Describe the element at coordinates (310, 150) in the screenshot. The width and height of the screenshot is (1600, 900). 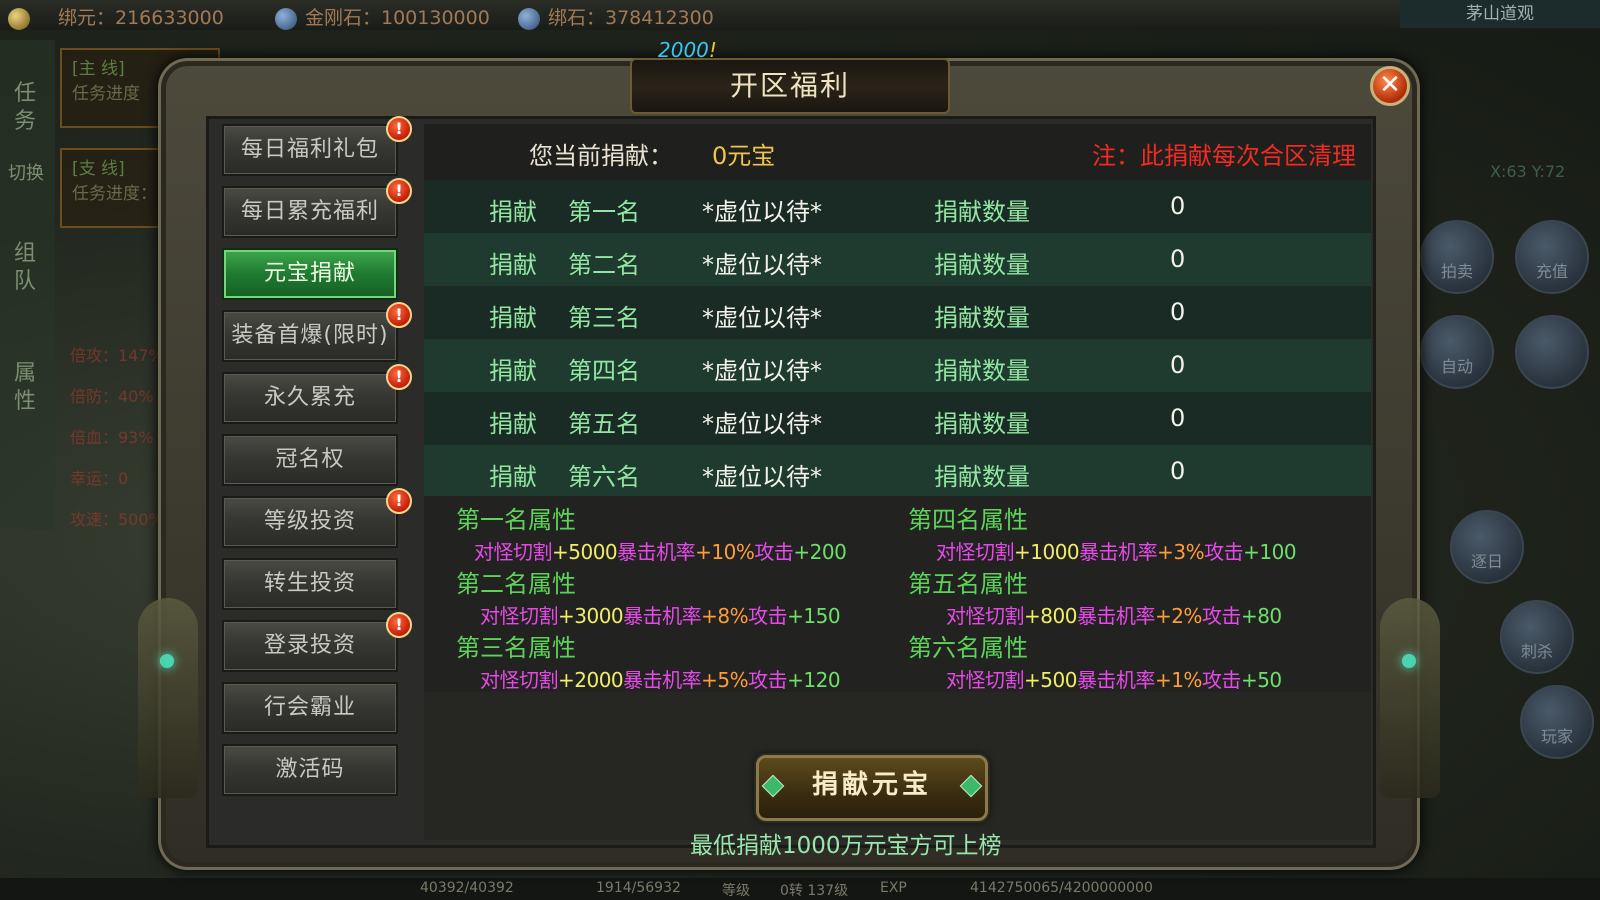
I see `sidebar-item-daily-gift: 每日福利礼包` at that location.